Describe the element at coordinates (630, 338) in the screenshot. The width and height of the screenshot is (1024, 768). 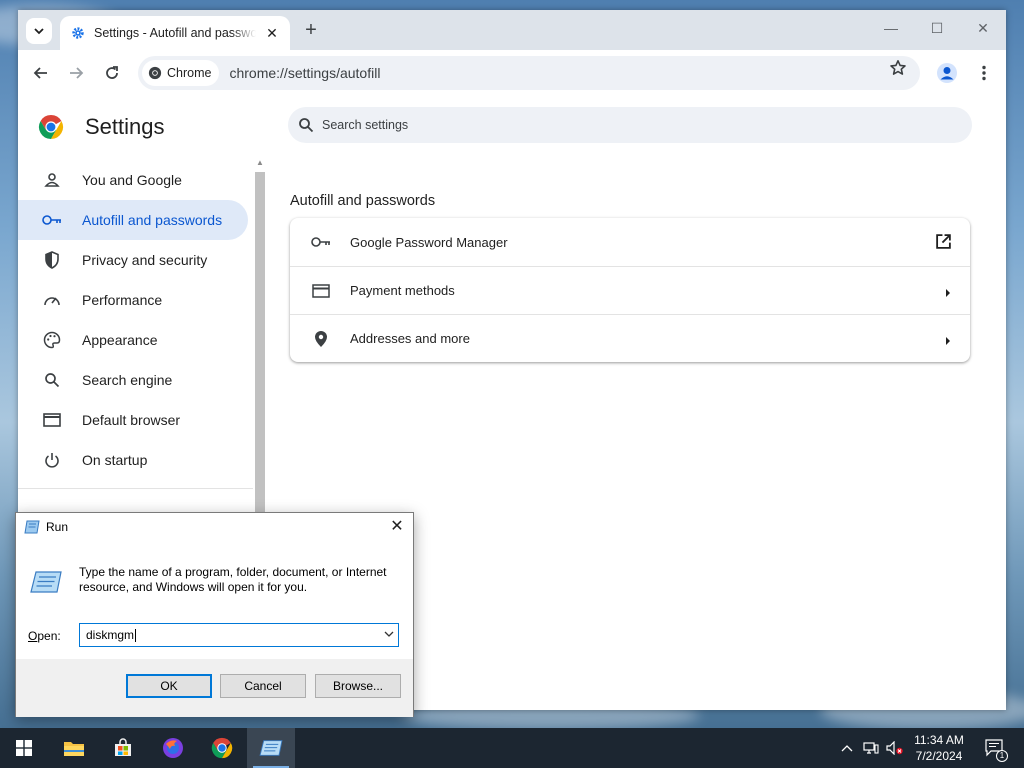
I see `row-addresses: Addresses and more` at that location.